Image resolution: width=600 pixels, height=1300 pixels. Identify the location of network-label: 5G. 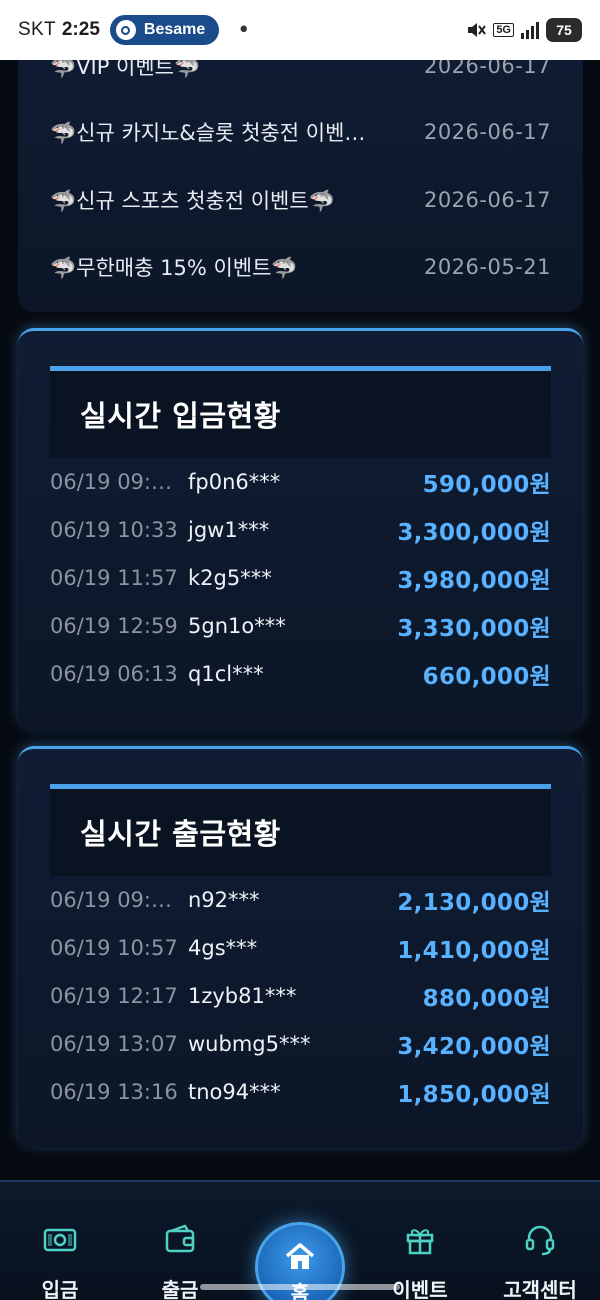
(503, 30).